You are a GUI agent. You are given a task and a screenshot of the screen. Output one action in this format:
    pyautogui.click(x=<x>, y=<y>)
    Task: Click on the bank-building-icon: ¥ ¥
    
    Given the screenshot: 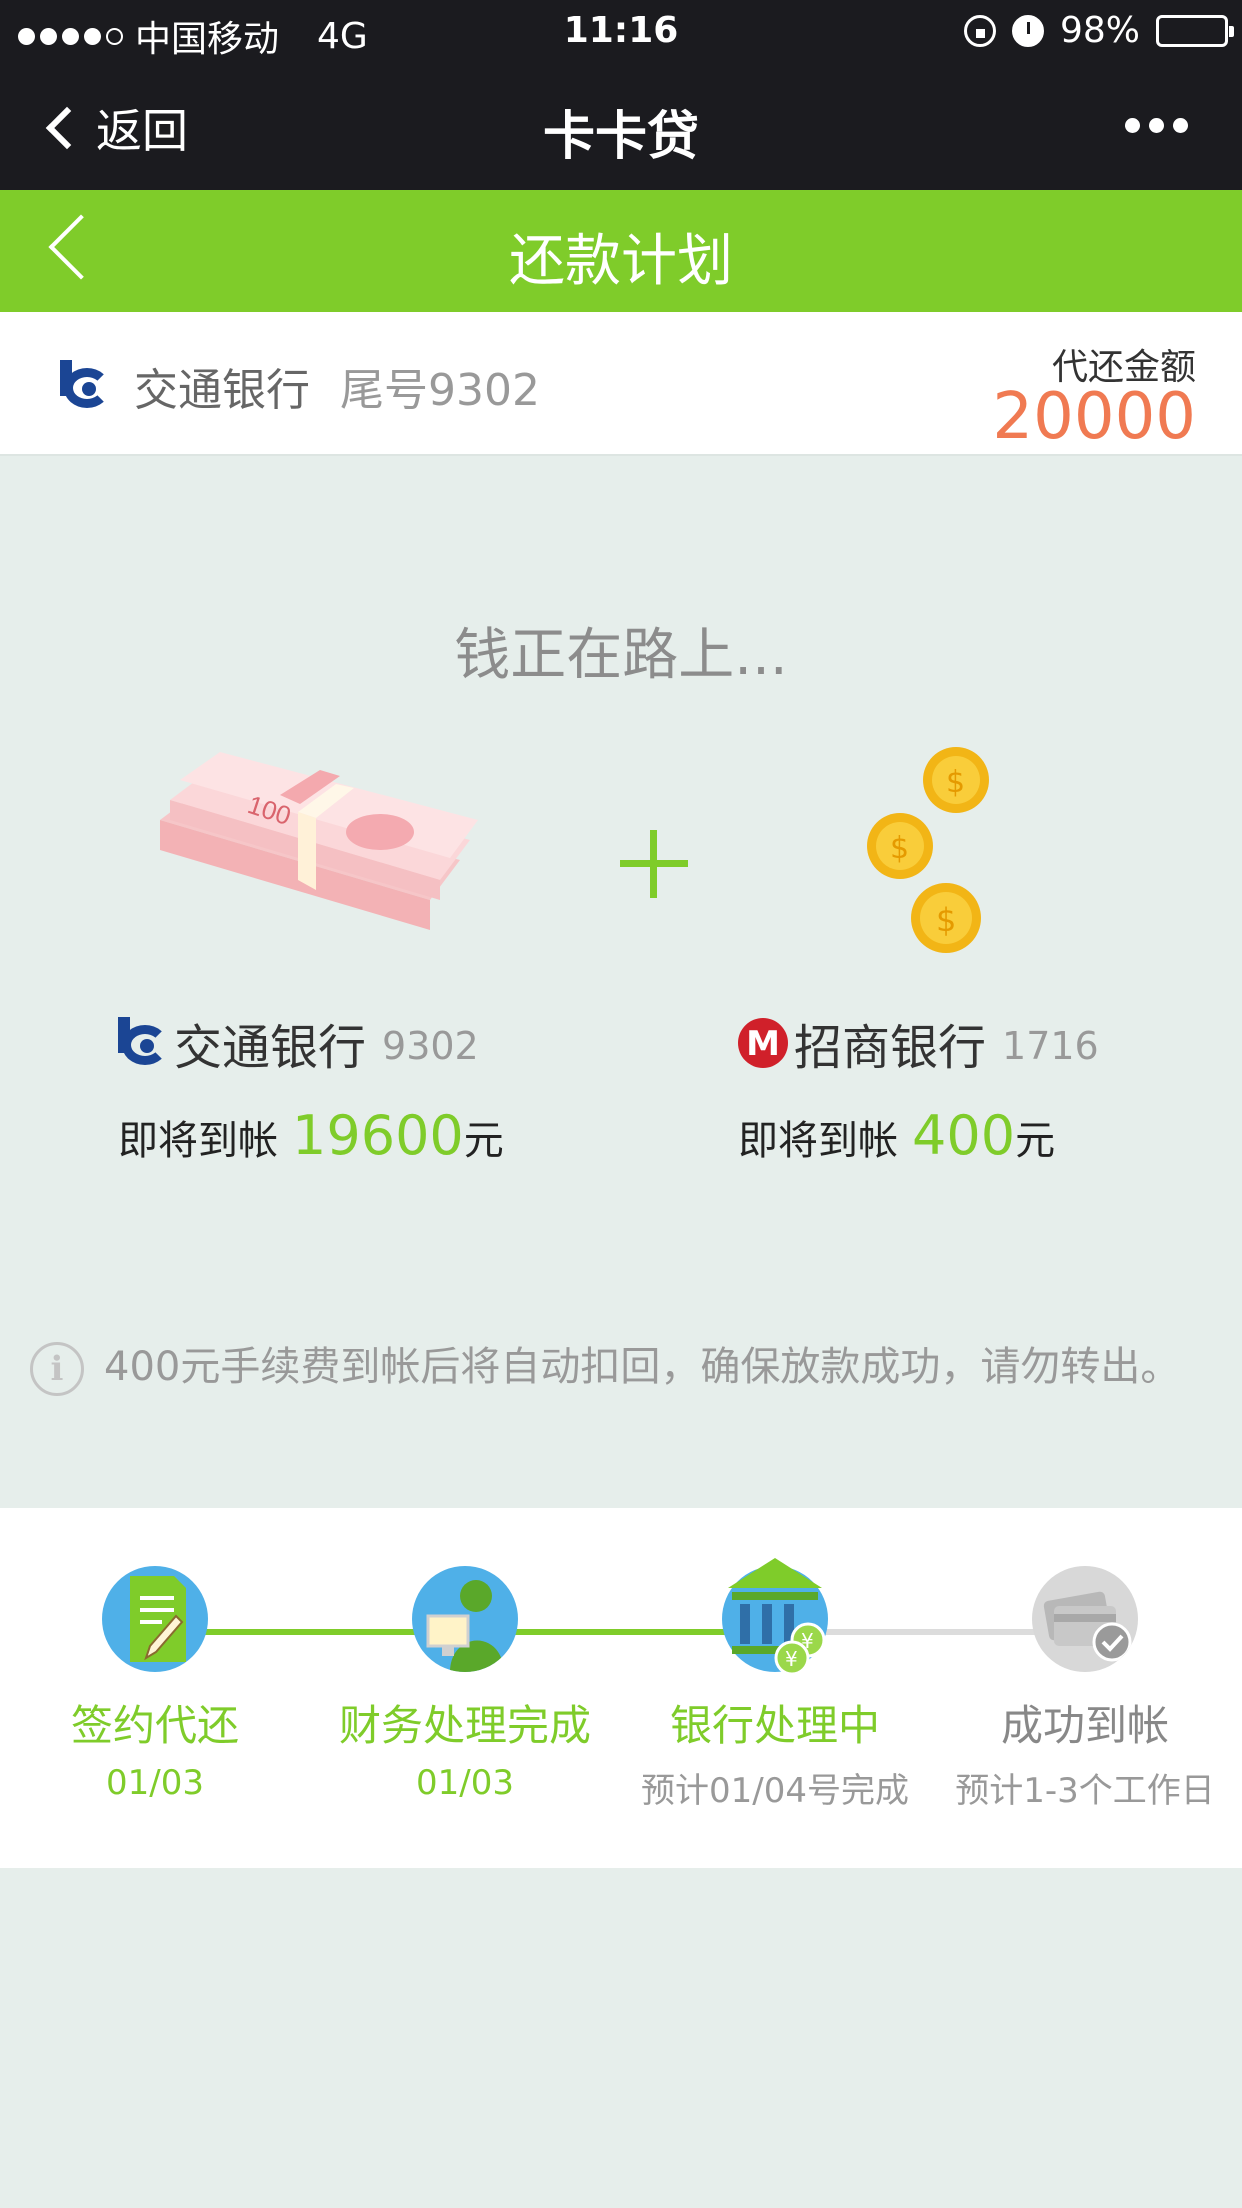 What is the action you would take?
    pyautogui.click(x=775, y=1617)
    